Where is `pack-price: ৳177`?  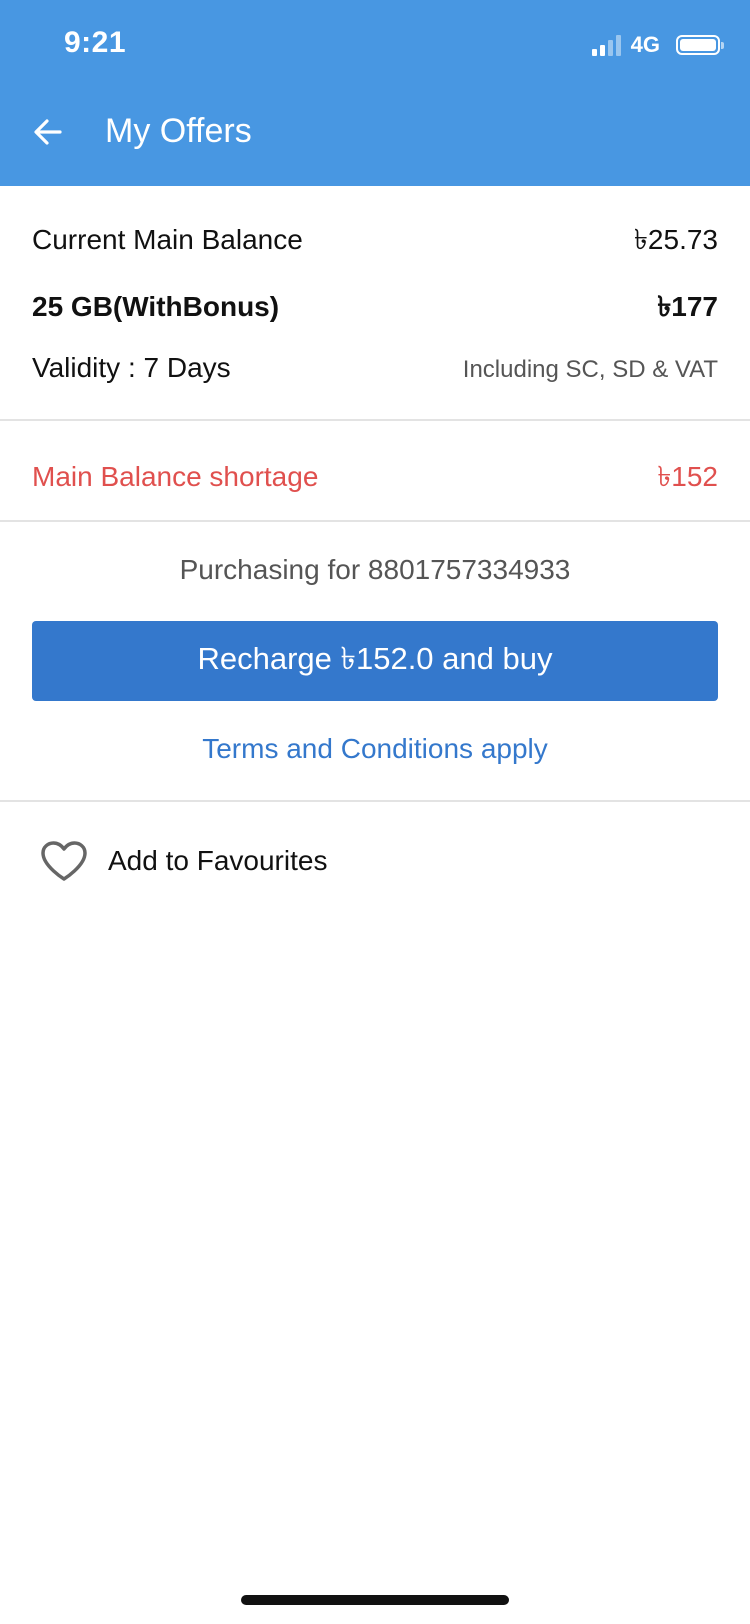
pack-price: ৳177 is located at coordinates (687, 306).